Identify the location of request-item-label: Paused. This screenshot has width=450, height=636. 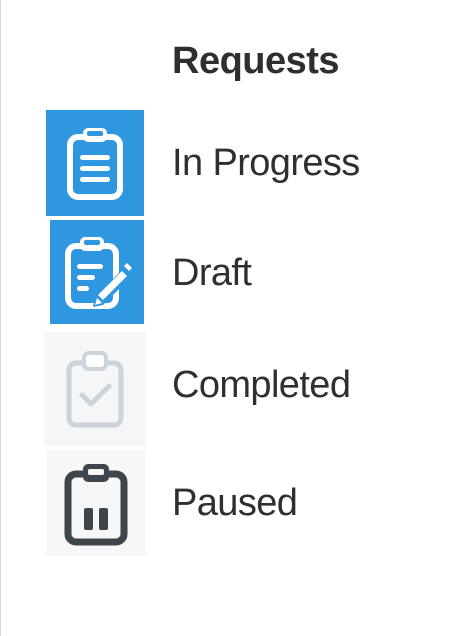
(235, 503).